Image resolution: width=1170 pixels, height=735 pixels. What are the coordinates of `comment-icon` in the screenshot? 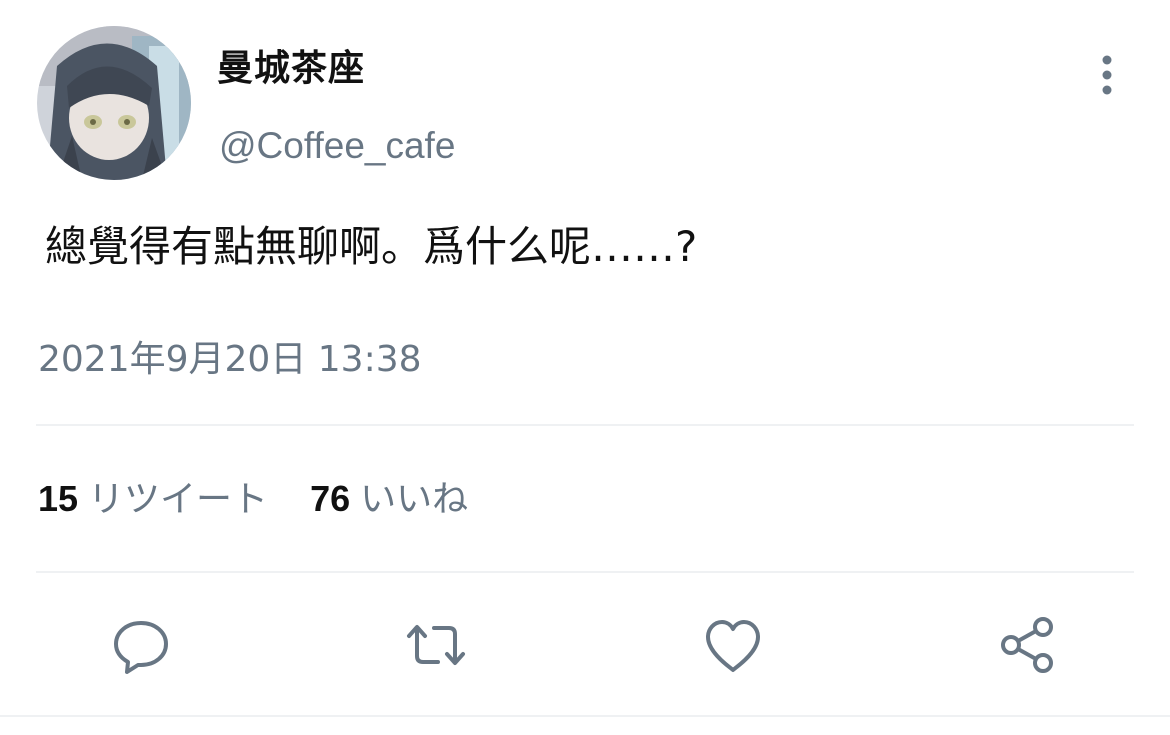 It's located at (141, 647).